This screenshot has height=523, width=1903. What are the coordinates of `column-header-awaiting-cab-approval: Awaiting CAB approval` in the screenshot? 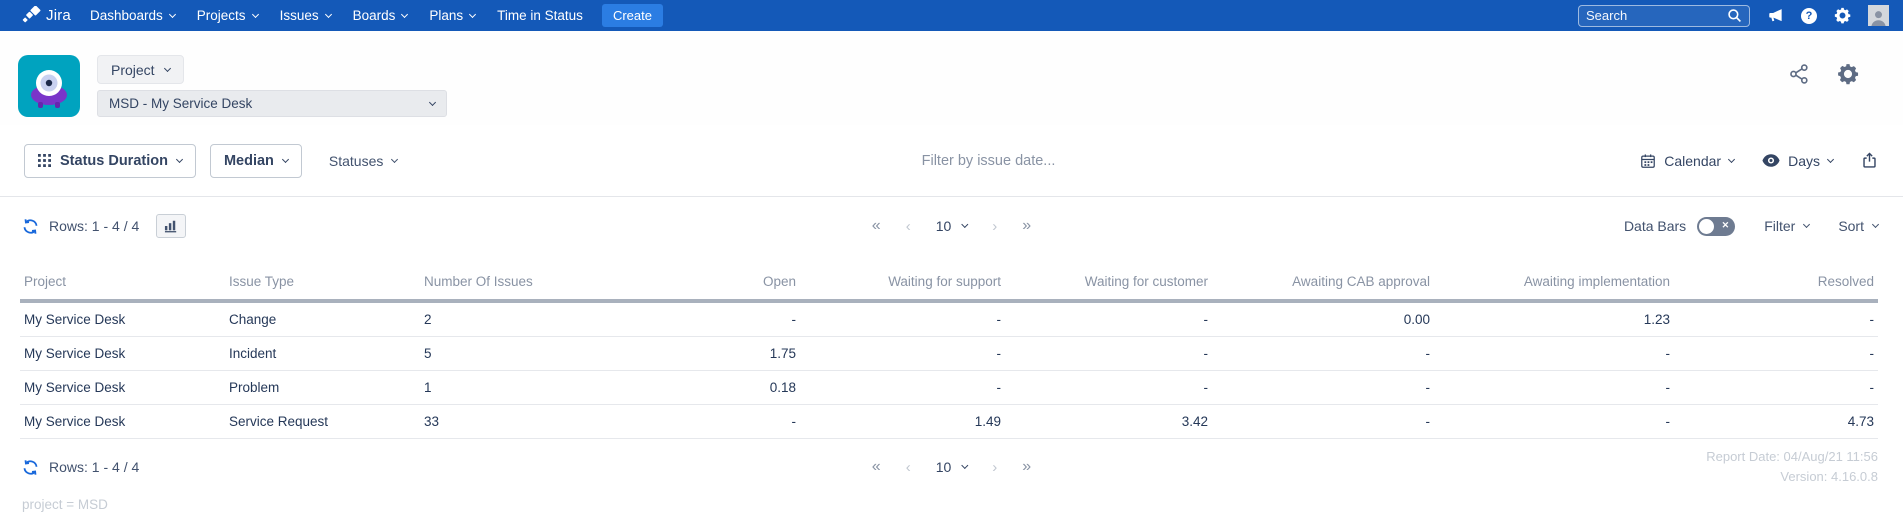 It's located at (1323, 285).